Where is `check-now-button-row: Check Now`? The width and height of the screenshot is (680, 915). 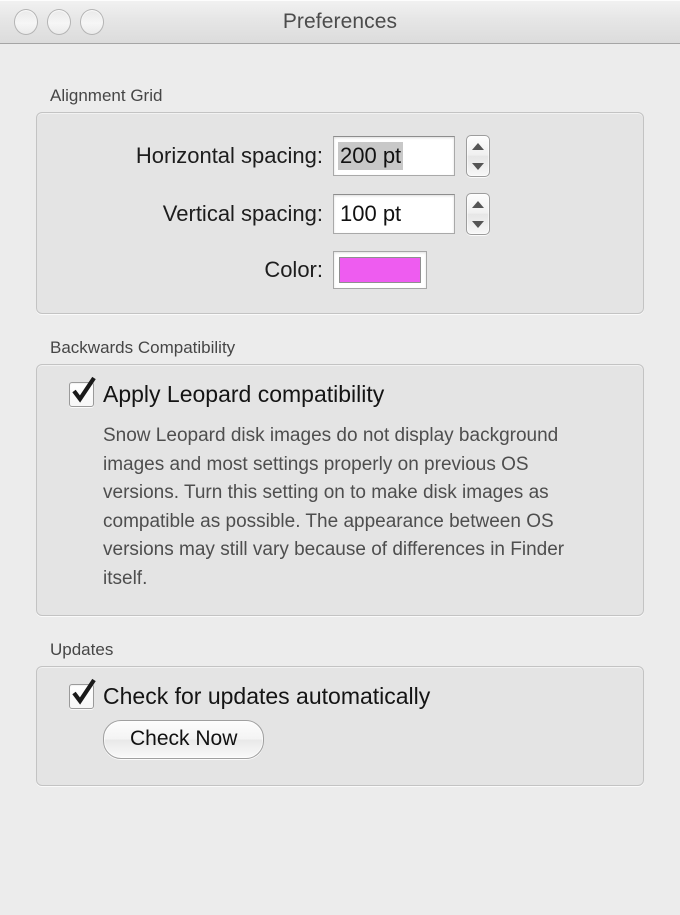 check-now-button-row: Check Now is located at coordinates (340, 734).